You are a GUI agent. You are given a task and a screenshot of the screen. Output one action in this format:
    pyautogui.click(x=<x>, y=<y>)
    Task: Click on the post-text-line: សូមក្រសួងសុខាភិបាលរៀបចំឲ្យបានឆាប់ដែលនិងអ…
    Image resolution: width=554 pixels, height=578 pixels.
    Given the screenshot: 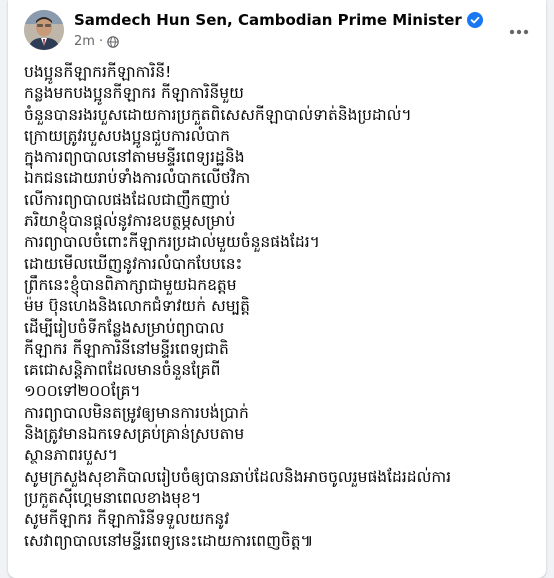 What is the action you would take?
    pyautogui.click(x=238, y=476)
    